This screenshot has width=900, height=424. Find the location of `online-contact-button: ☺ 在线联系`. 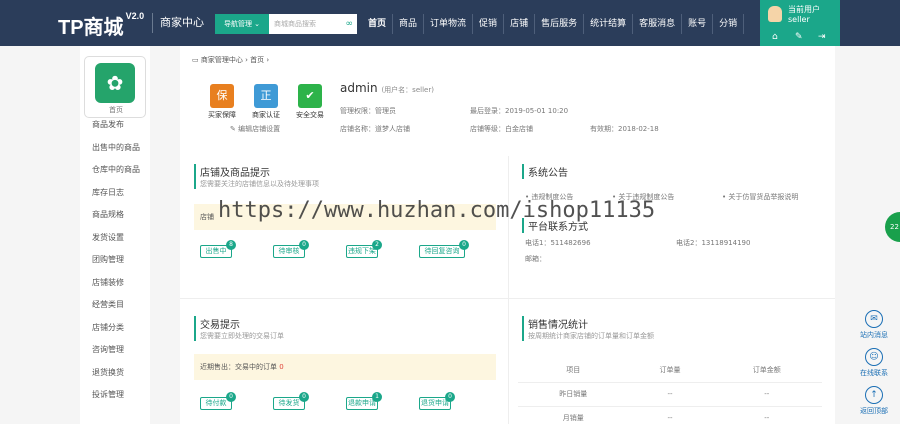

online-contact-button: ☺ 在线联系 is located at coordinates (874, 367).